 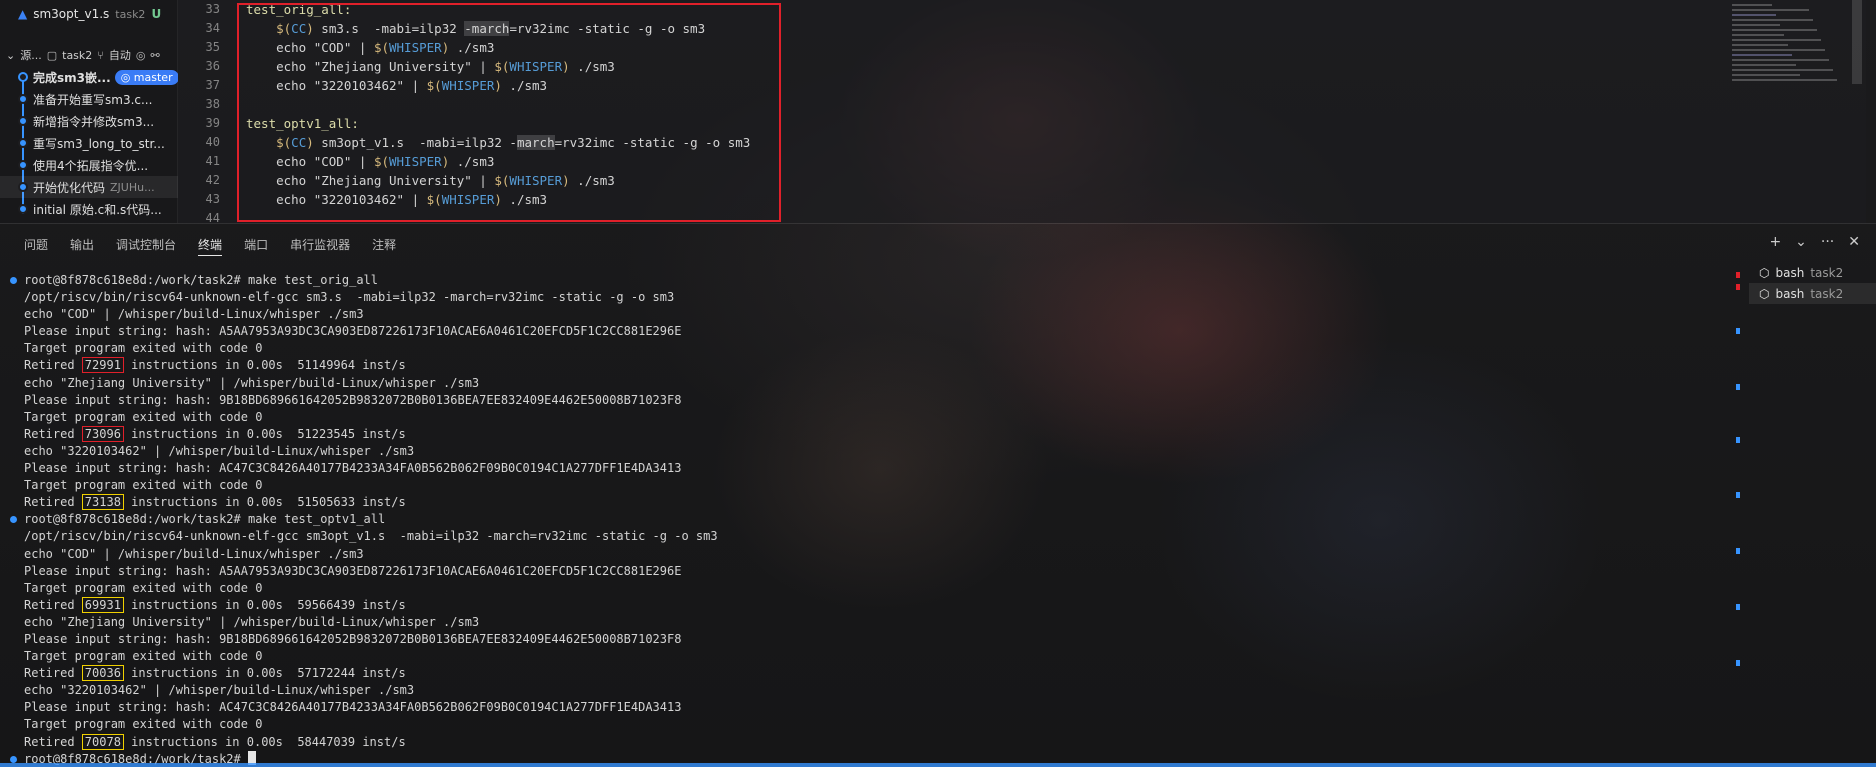 I want to click on panel-tab: 串行监视器, so click(x=320, y=245).